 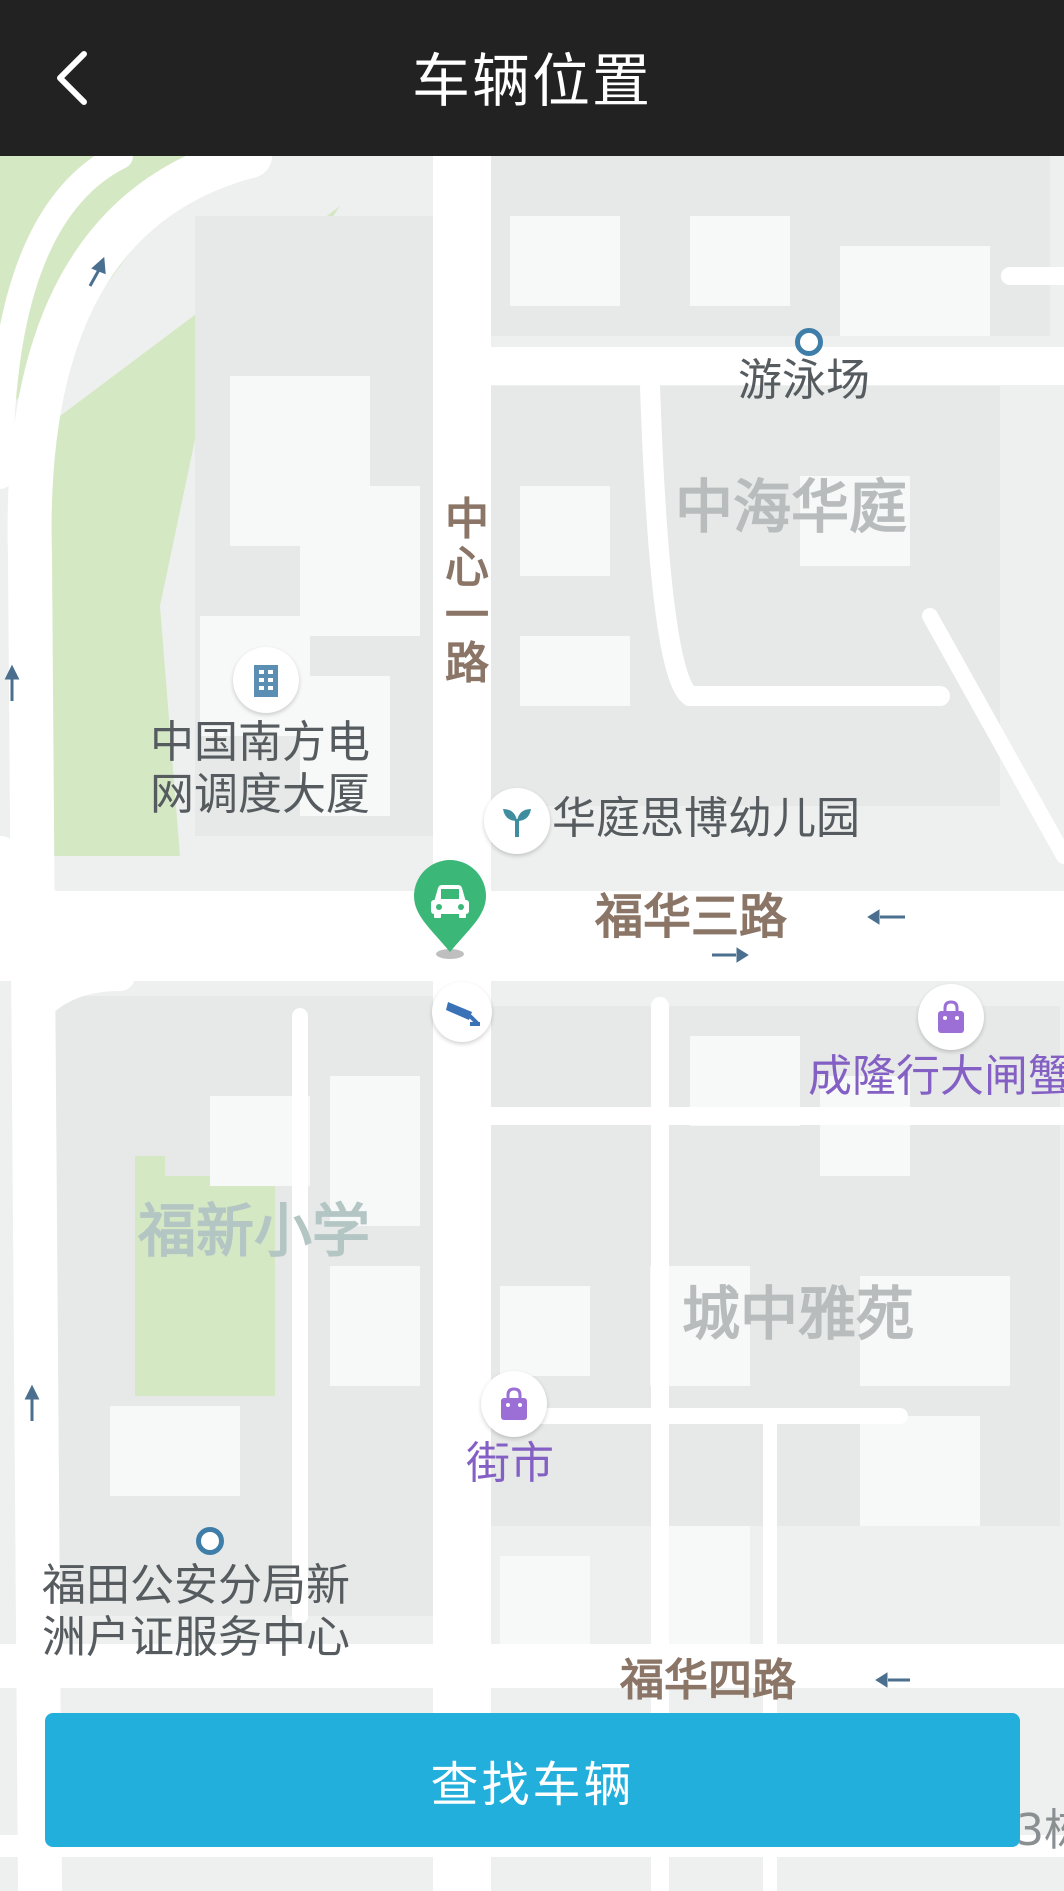 What do you see at coordinates (798, 1314) in the screenshot?
I see `area-label-chengzhong-yayuan: 城中雅苑` at bounding box center [798, 1314].